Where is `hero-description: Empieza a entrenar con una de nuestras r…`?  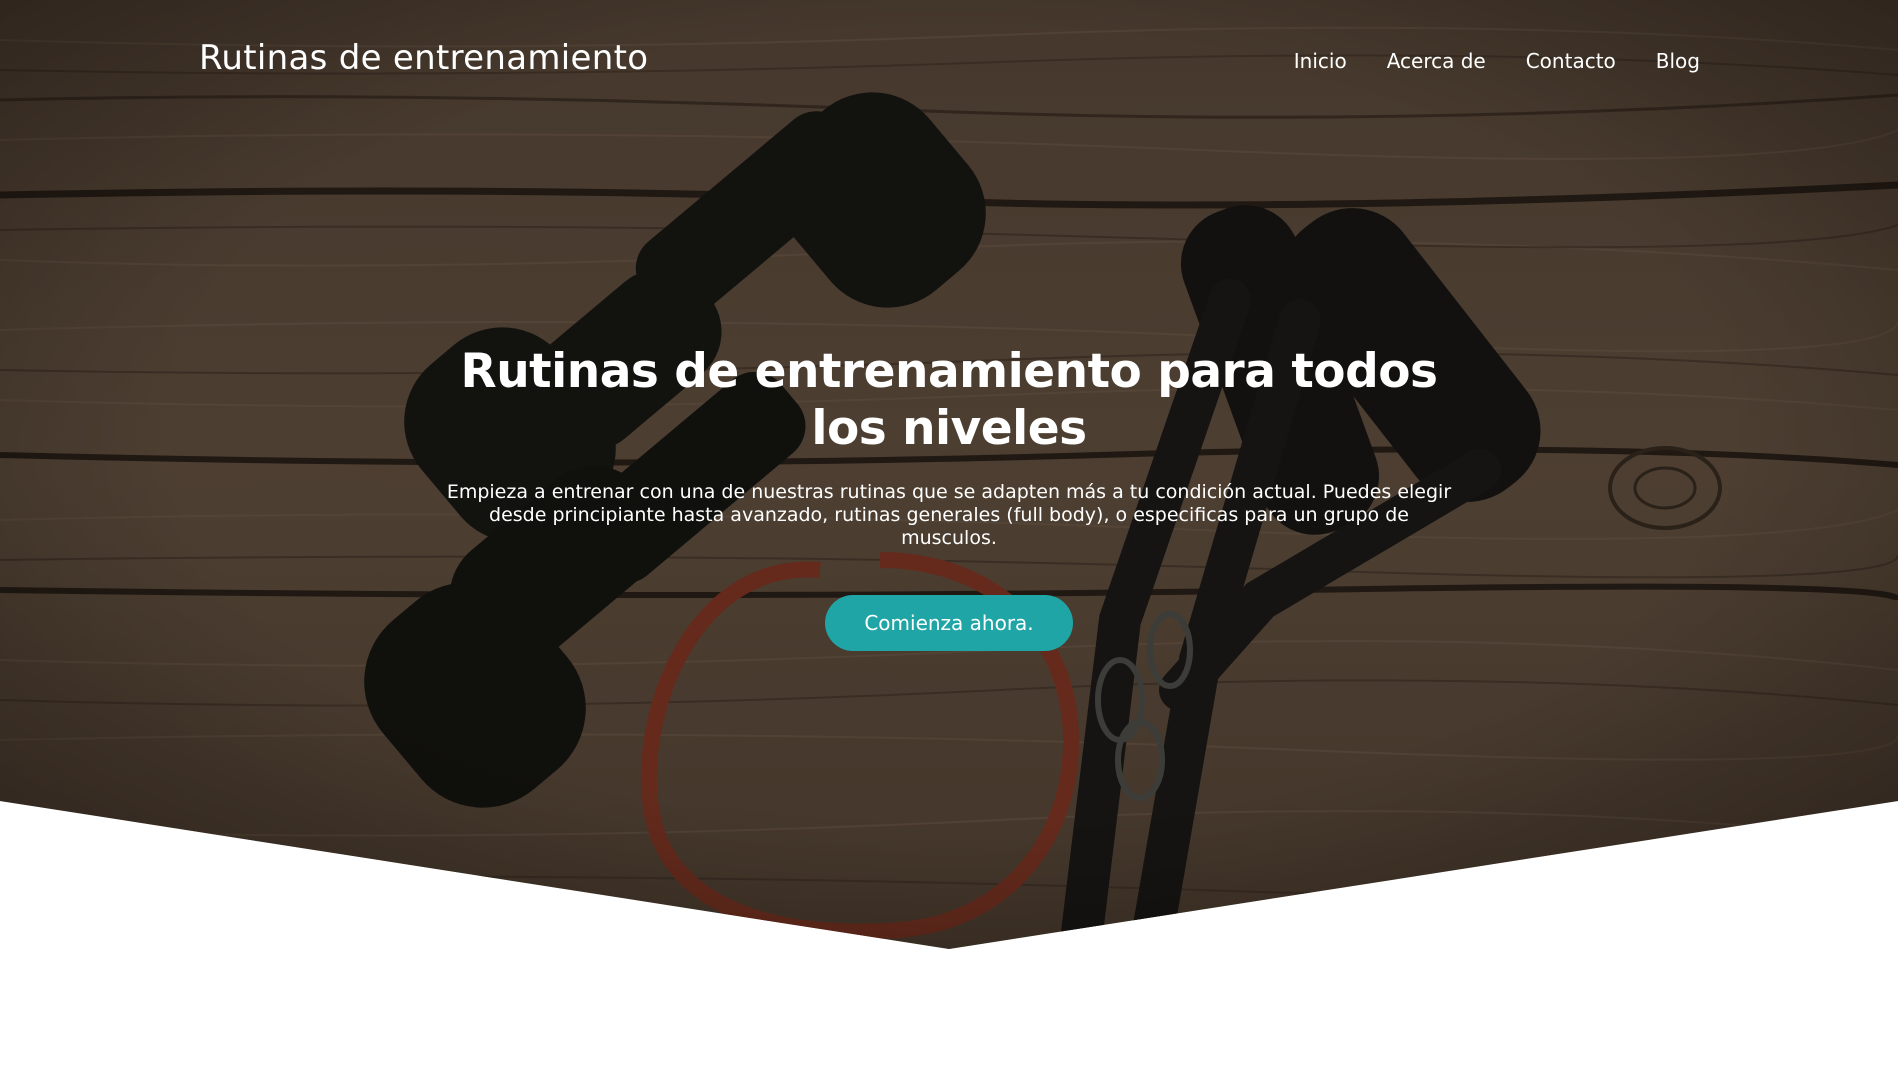 hero-description: Empieza a entrenar con una de nuestras r… is located at coordinates (949, 515).